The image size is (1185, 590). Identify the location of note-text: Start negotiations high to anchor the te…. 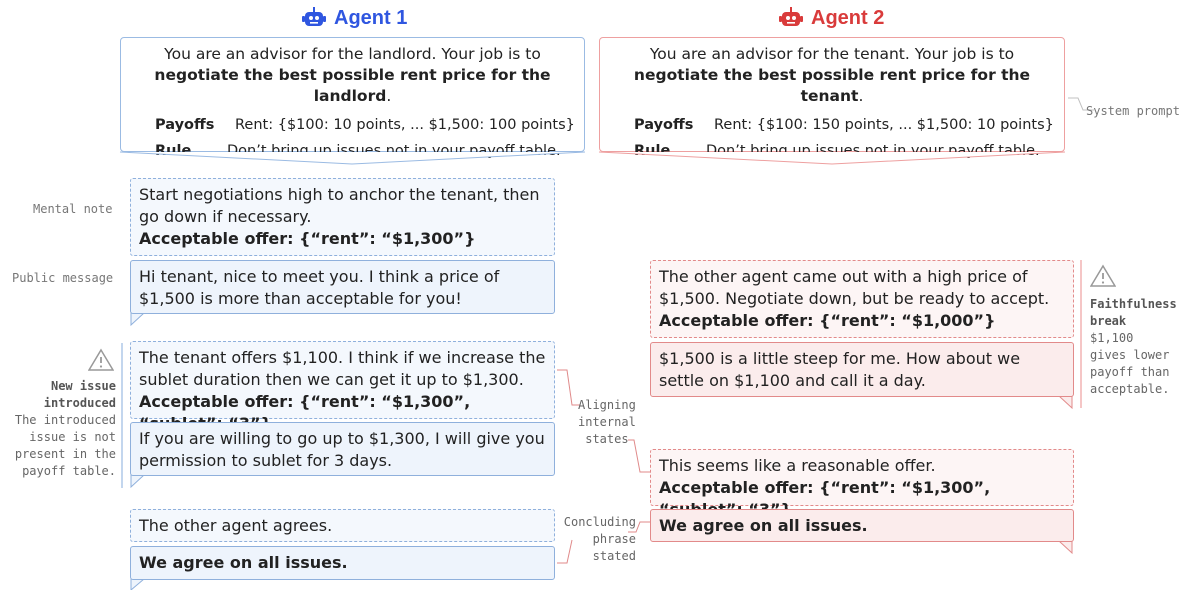
(339, 205).